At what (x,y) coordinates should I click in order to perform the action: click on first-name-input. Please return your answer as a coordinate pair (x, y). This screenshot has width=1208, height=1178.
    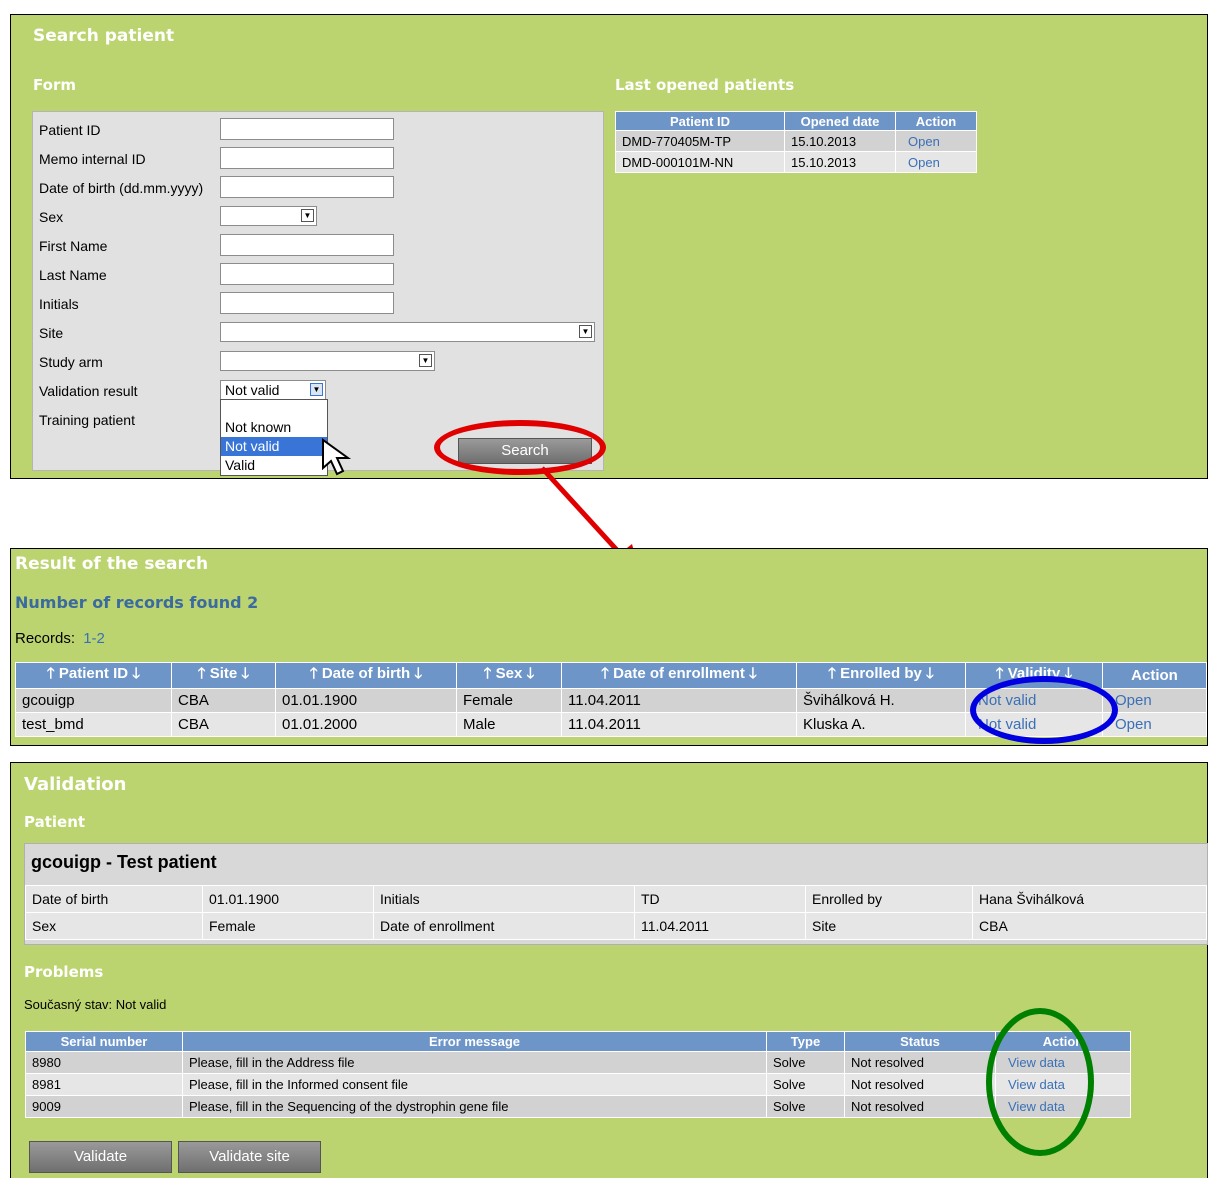
    Looking at the image, I should click on (307, 245).